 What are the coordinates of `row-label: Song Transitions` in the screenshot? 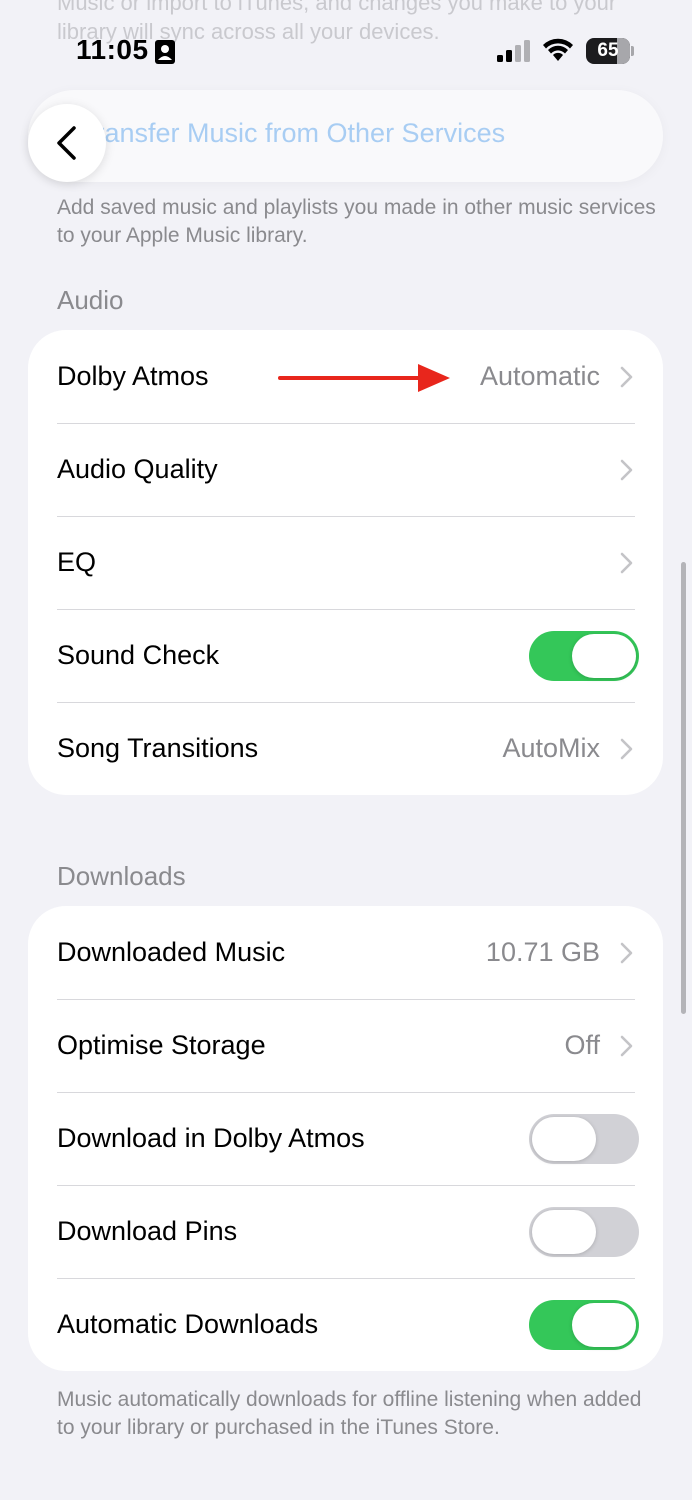 It's located at (158, 748).